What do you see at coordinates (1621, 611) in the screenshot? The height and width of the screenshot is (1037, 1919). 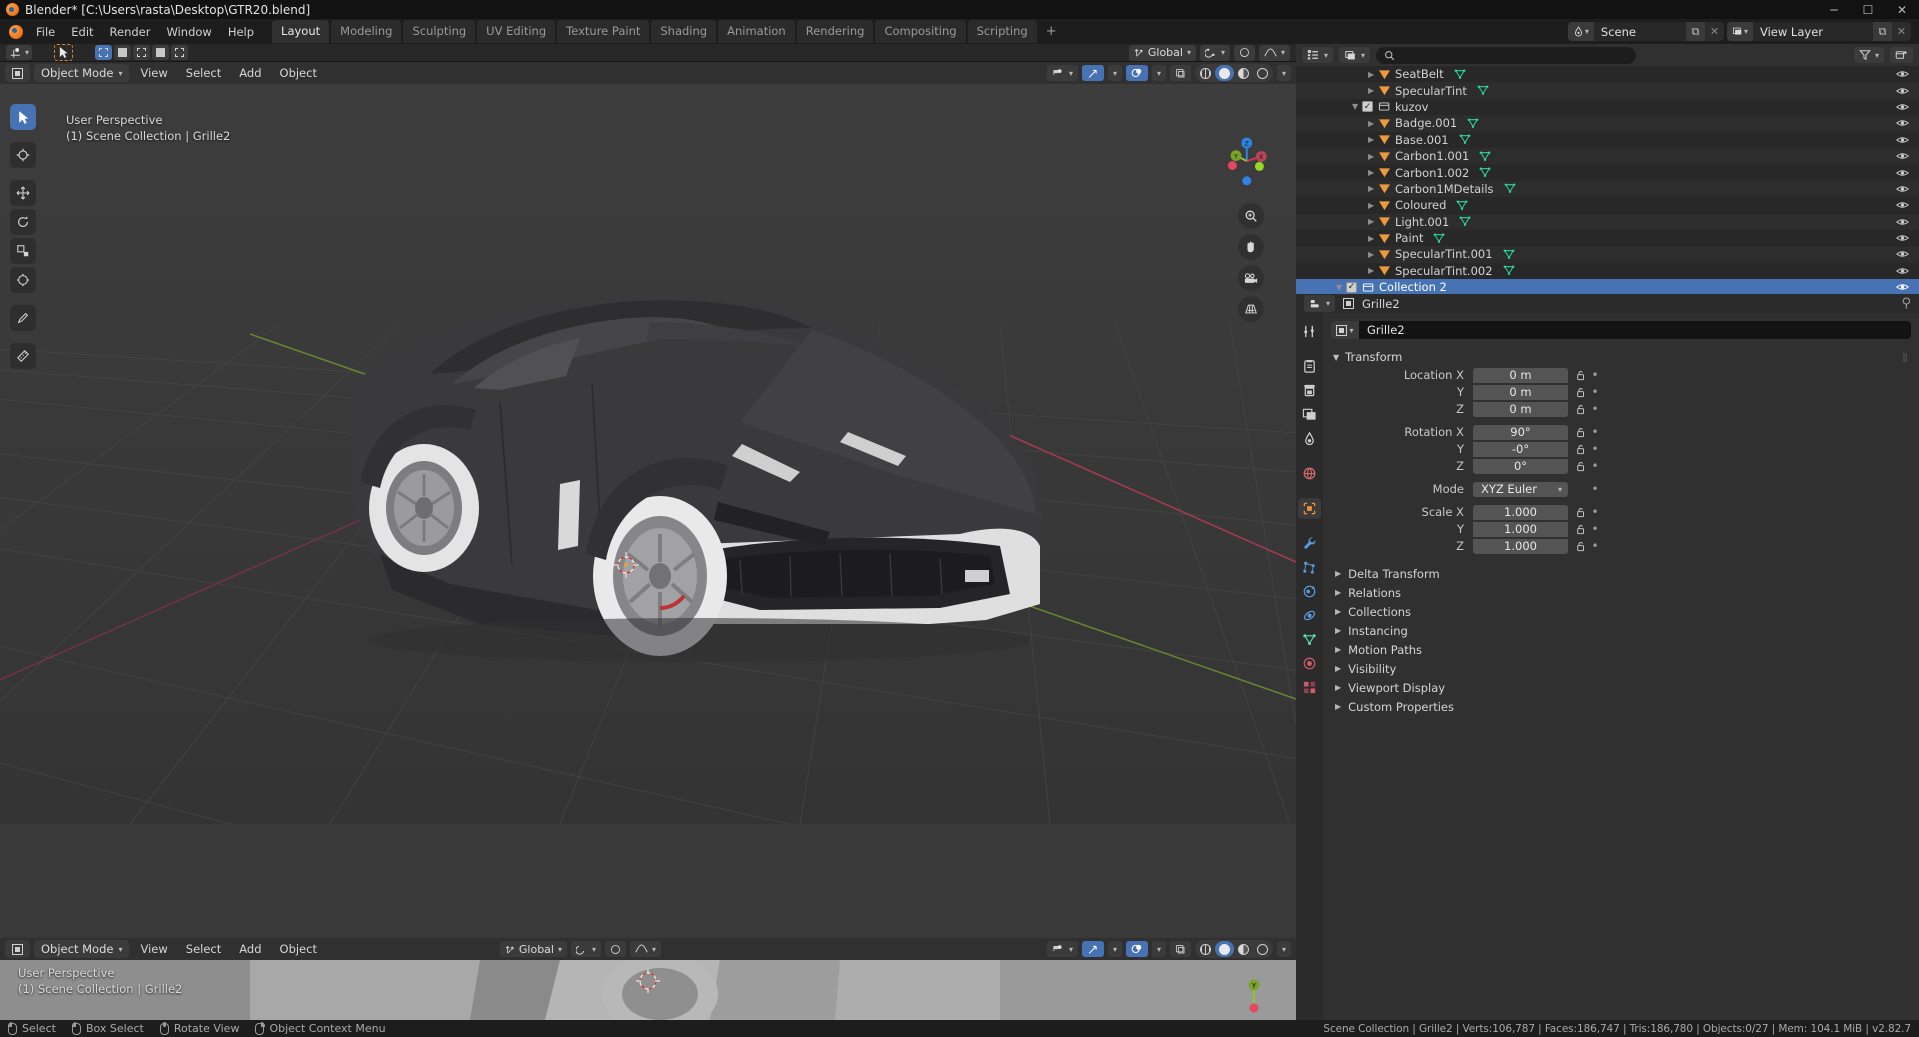 I see `properties-panel-collections: ▶ Collections` at bounding box center [1621, 611].